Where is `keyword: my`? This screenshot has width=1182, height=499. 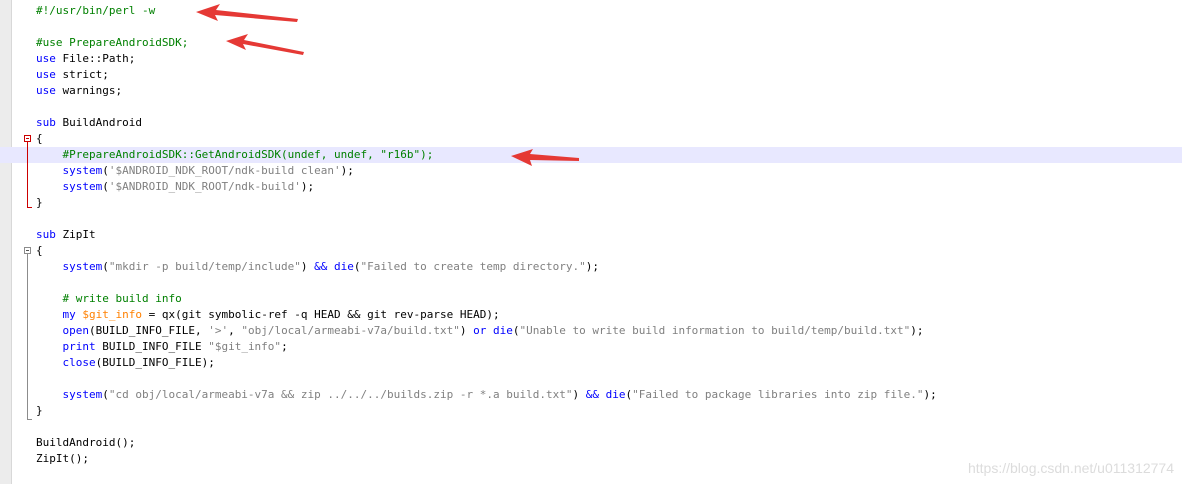 keyword: my is located at coordinates (56, 314).